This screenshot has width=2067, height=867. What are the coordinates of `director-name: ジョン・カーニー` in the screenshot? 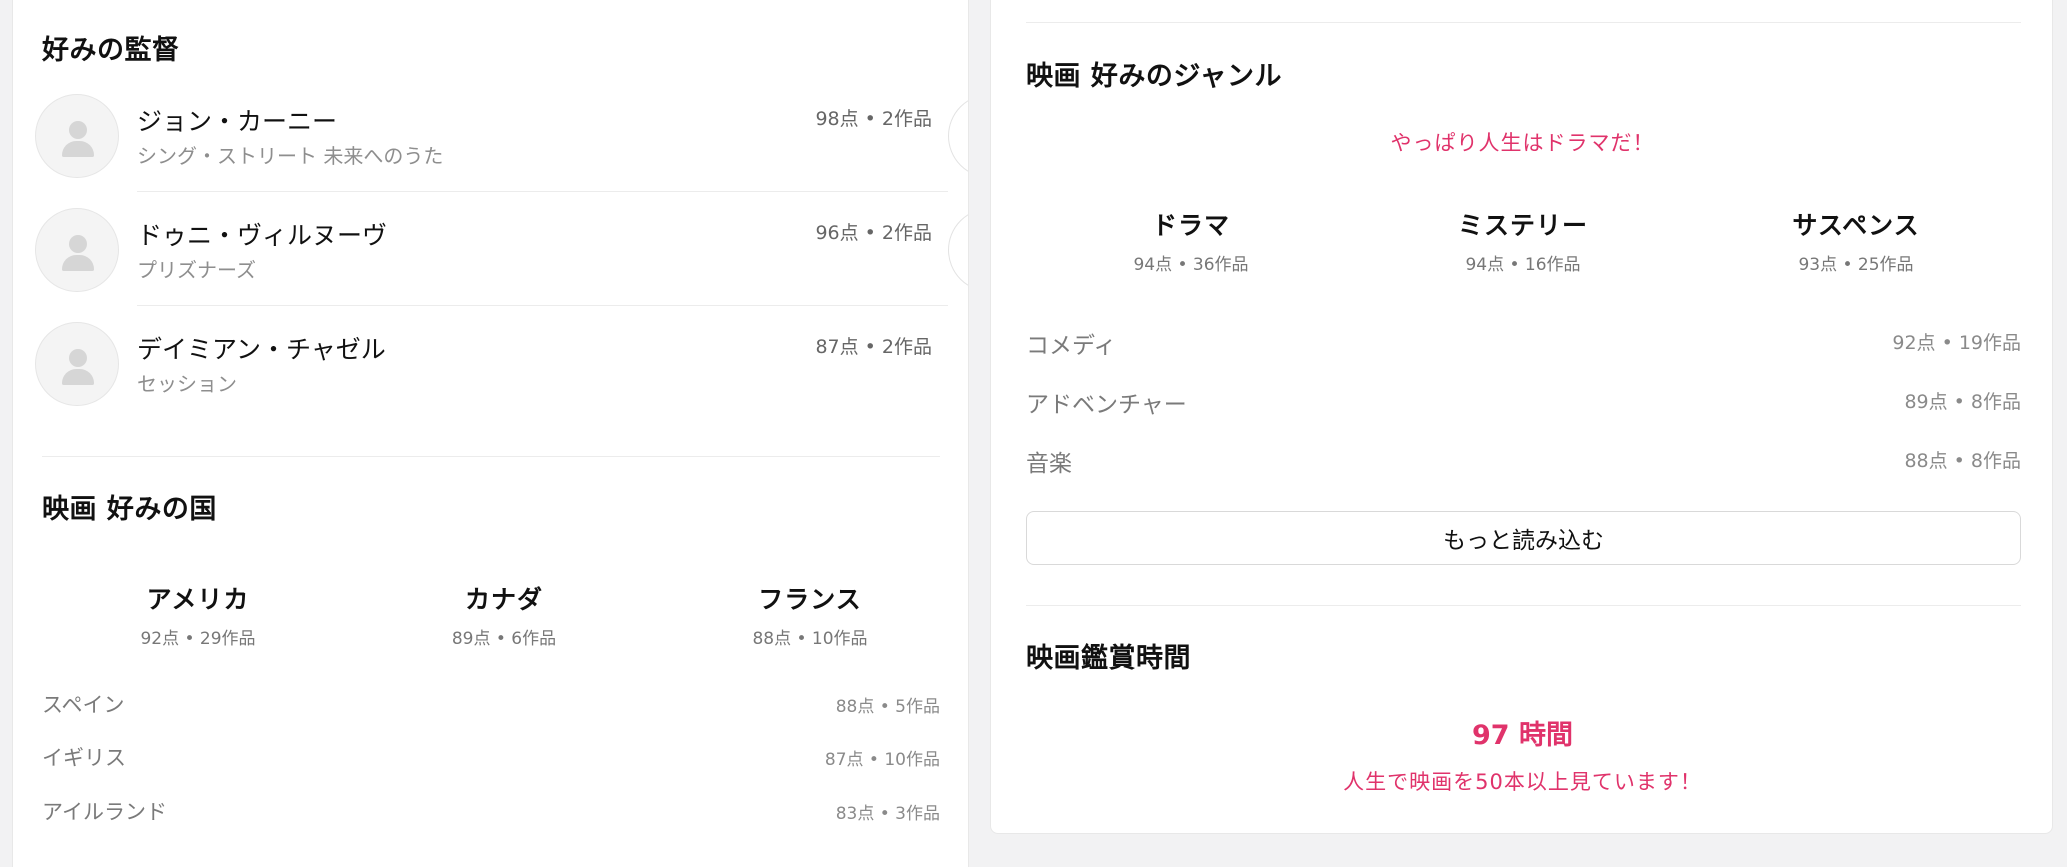 It's located at (237, 121).